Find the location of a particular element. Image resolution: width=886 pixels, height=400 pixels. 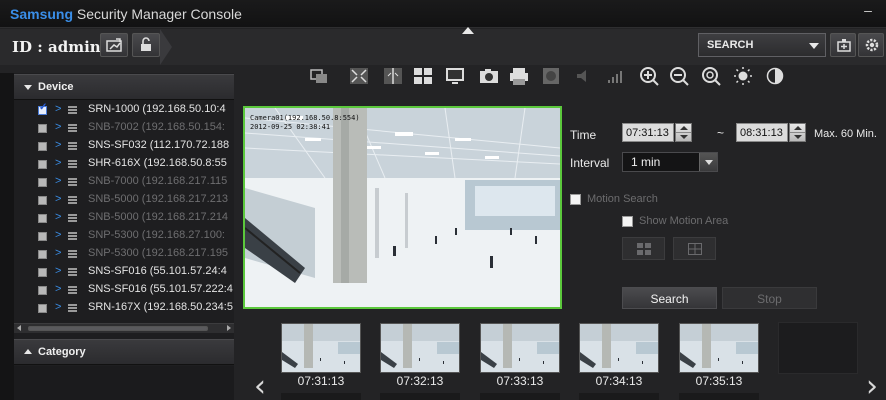

device-list-item: > SNS-SF032 (112.170.72.188 is located at coordinates (124, 146).